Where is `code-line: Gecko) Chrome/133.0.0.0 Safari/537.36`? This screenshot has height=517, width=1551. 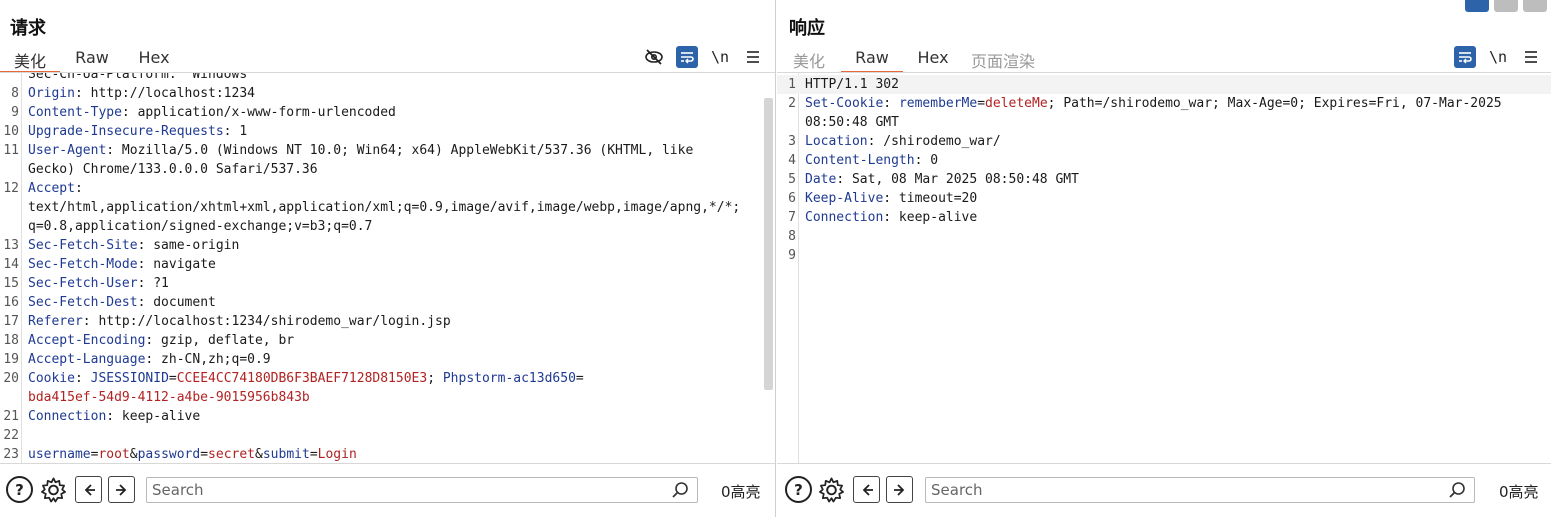
code-line: Gecko) Chrome/133.0.0.0 Safari/537.36 is located at coordinates (387, 169).